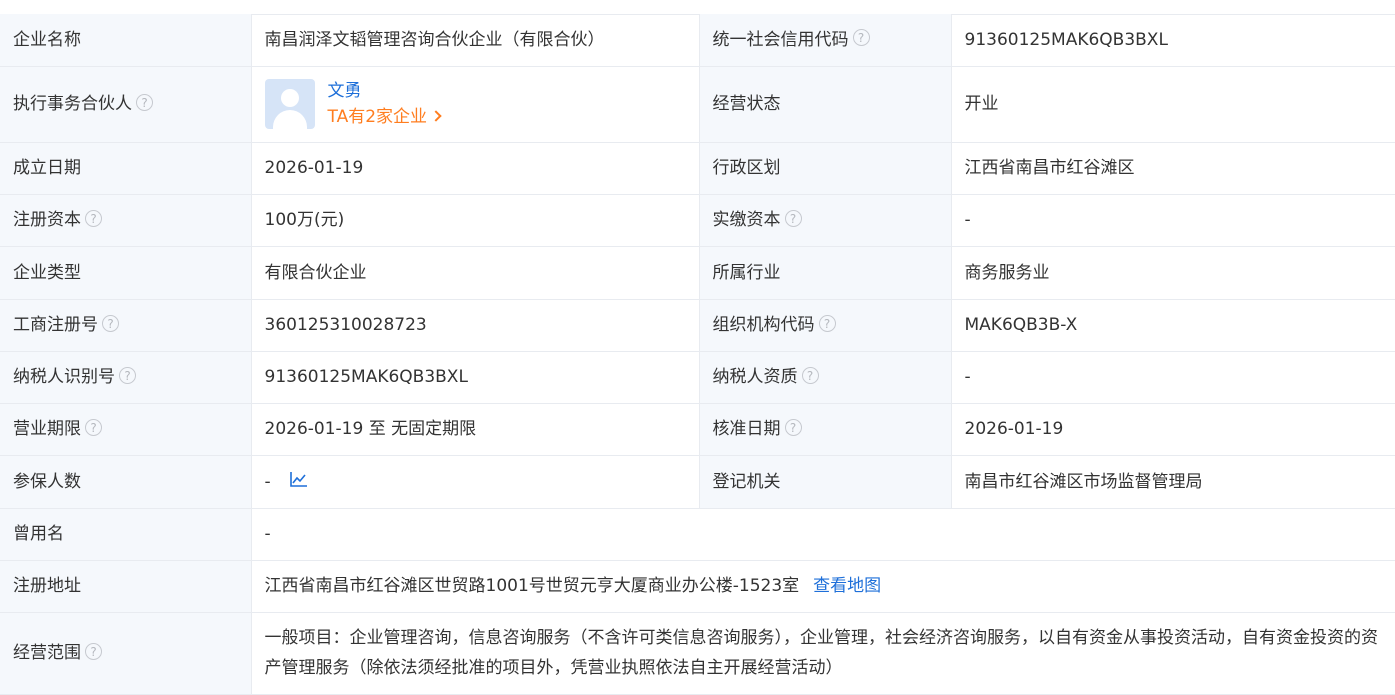 The width and height of the screenshot is (1395, 695). What do you see at coordinates (1173, 325) in the screenshot?
I see `value-organization-code: MAK6QB3B-X` at bounding box center [1173, 325].